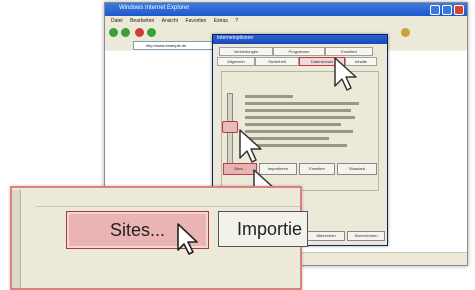 This screenshot has height=290, width=475. Describe the element at coordinates (139, 32) in the screenshot. I see `stop-icon` at that location.